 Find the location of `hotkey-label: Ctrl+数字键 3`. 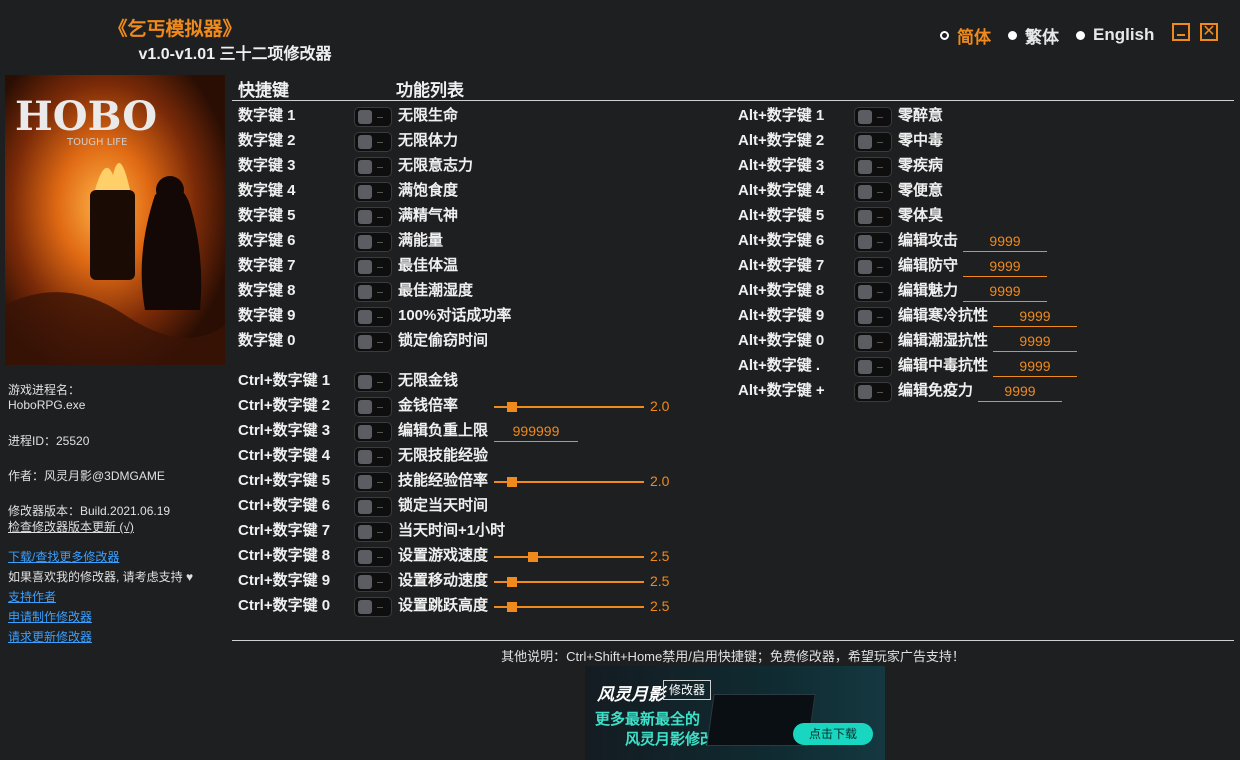

hotkey-label: Ctrl+数字键 3 is located at coordinates (284, 430).